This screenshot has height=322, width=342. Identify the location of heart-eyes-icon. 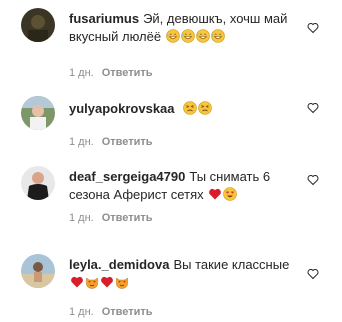
(230, 194).